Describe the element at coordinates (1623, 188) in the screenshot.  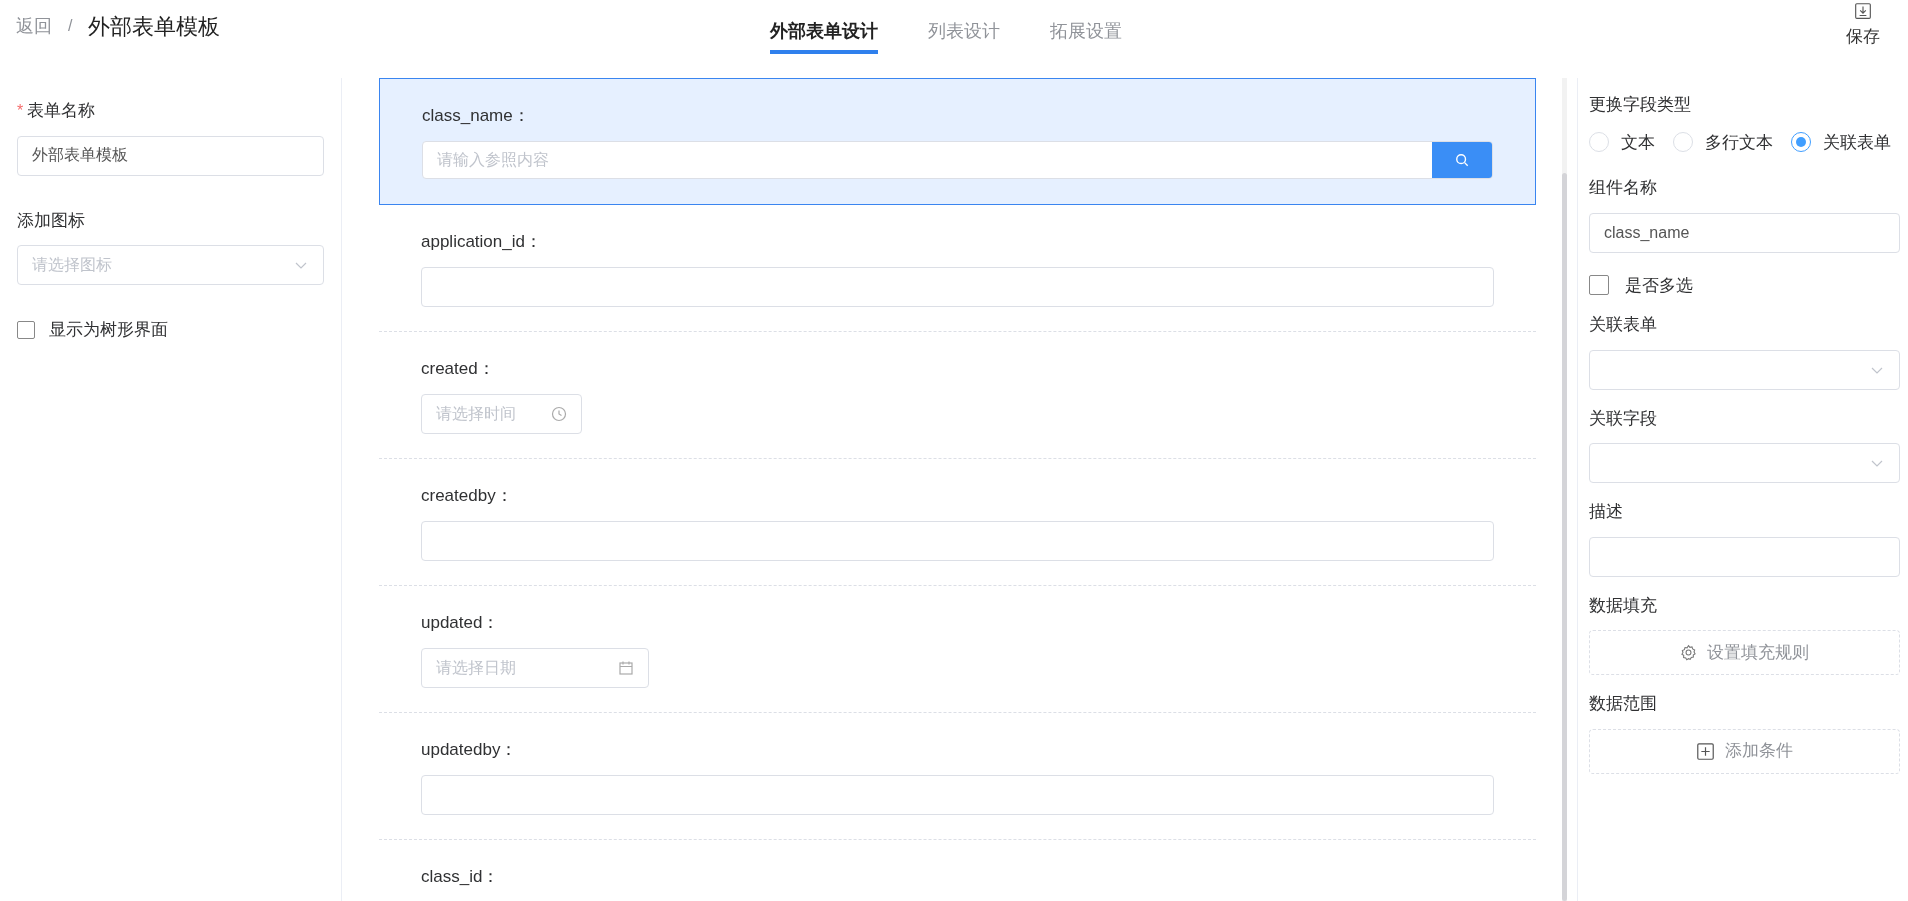
I see `field-label: 组件名称` at that location.